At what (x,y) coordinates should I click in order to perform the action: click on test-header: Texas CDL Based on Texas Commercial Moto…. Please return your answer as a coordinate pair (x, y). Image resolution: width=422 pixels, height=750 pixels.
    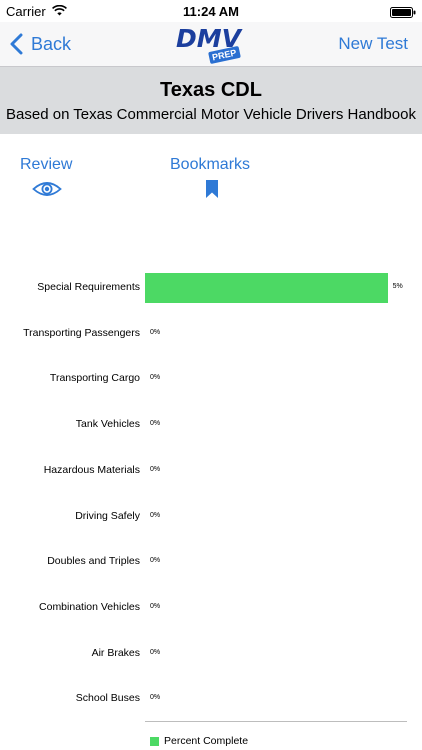
    Looking at the image, I should click on (211, 100).